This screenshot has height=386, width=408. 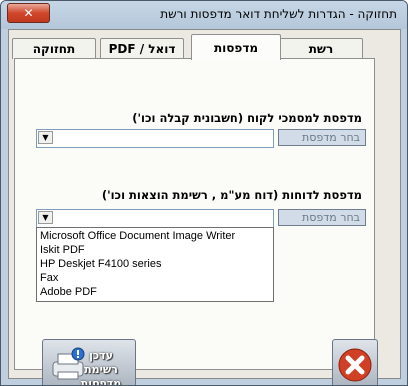 I want to click on tab-network: רשת, so click(x=321, y=48).